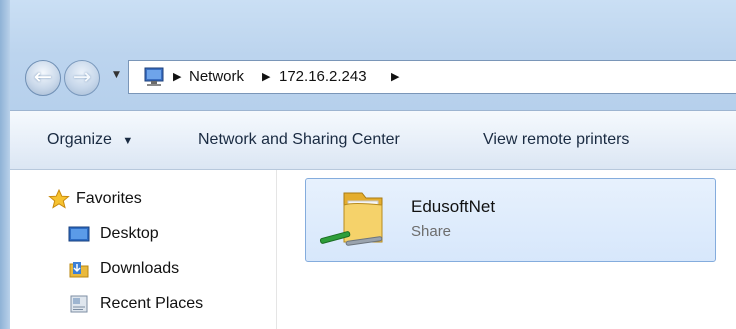 The height and width of the screenshot is (329, 736). I want to click on downloads-folder-icon, so click(79, 270).